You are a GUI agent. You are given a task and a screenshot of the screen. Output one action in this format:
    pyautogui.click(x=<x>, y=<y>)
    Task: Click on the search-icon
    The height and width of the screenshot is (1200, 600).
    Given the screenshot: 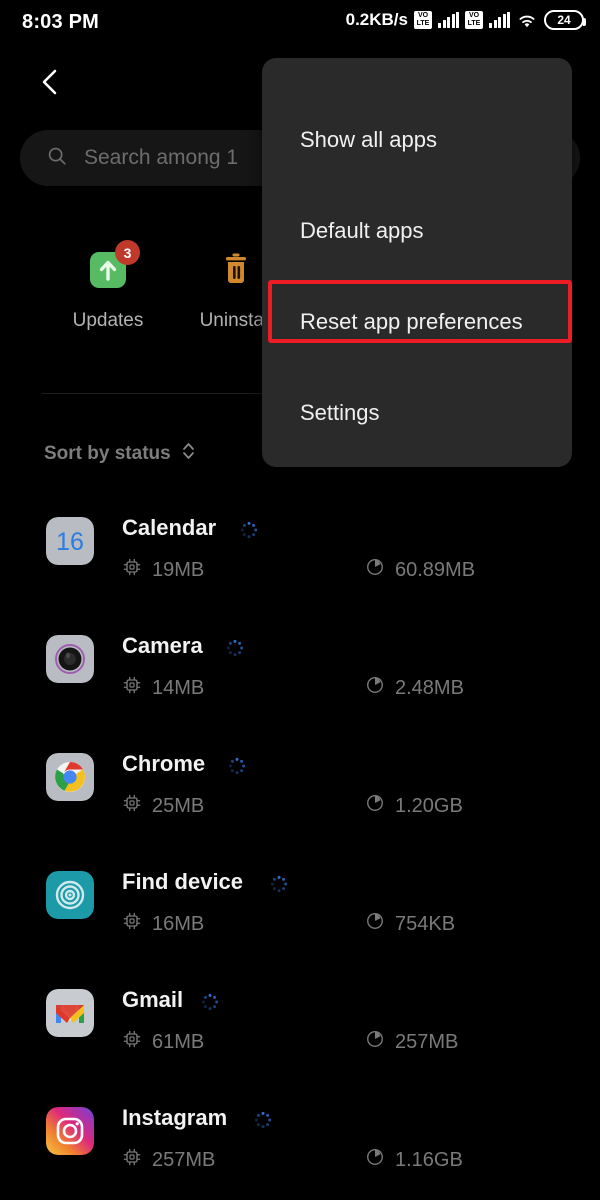 What is the action you would take?
    pyautogui.click(x=57, y=158)
    